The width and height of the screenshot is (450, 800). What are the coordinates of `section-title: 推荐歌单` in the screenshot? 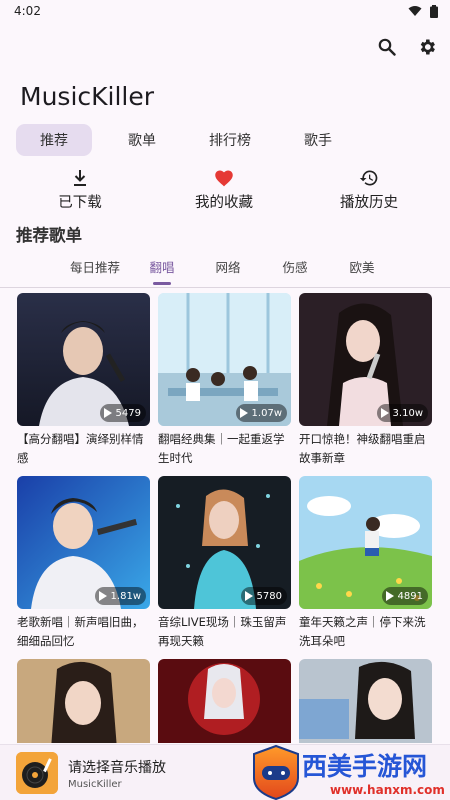 It's located at (49, 235).